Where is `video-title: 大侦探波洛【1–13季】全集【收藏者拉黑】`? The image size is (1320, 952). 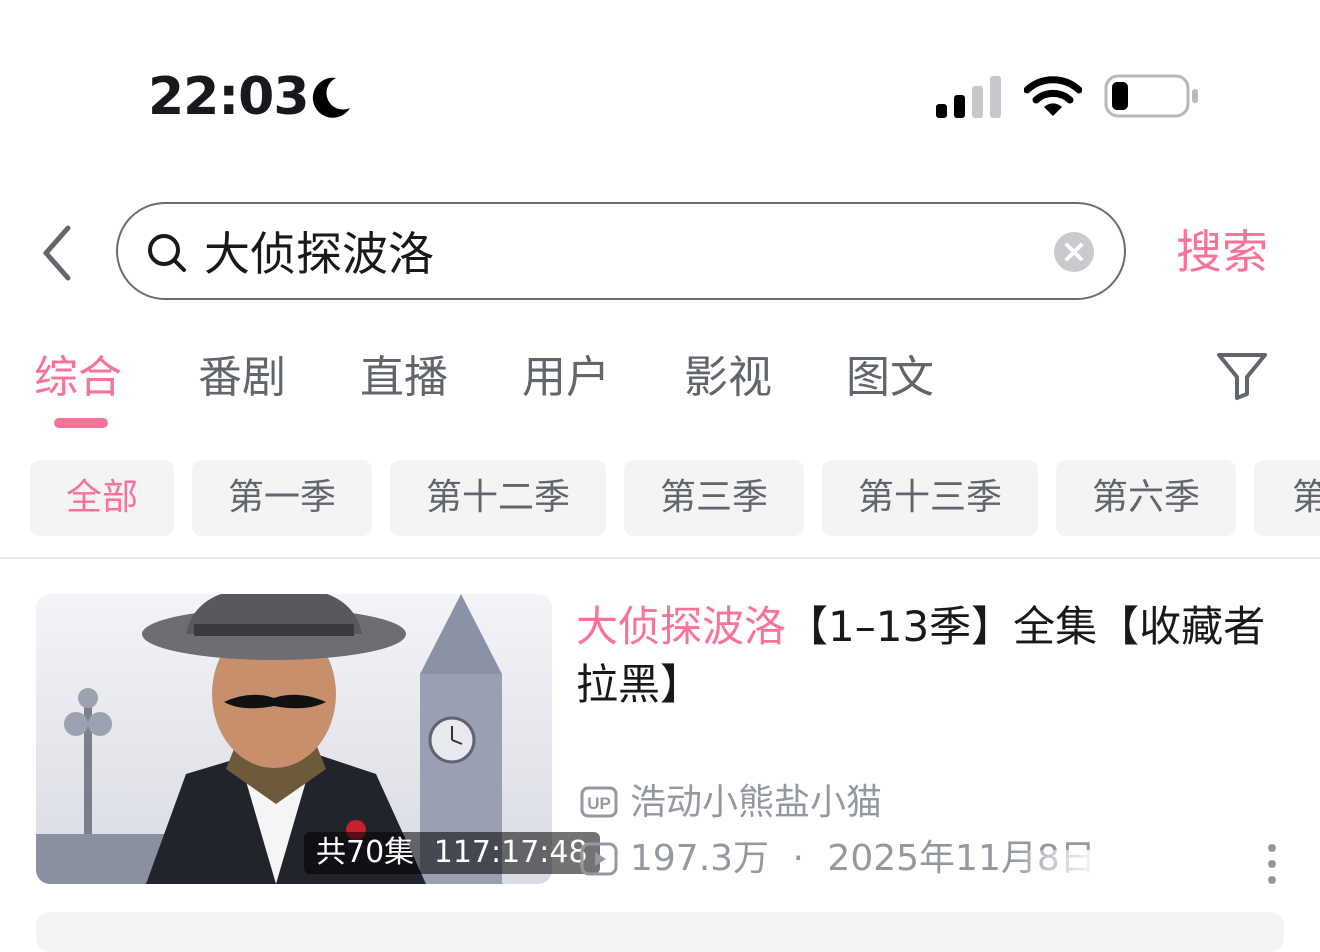
video-title: 大侦探波洛【1–13季】全集【收藏者拉黑】 is located at coordinates (926, 656).